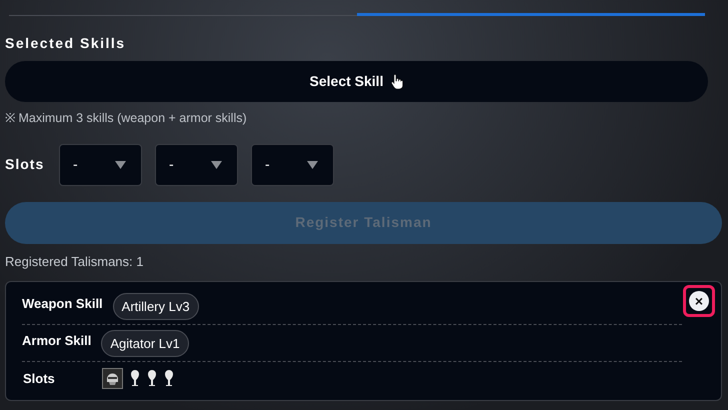 Image resolution: width=728 pixels, height=410 pixels. I want to click on pointer-hand-icon, so click(397, 82).